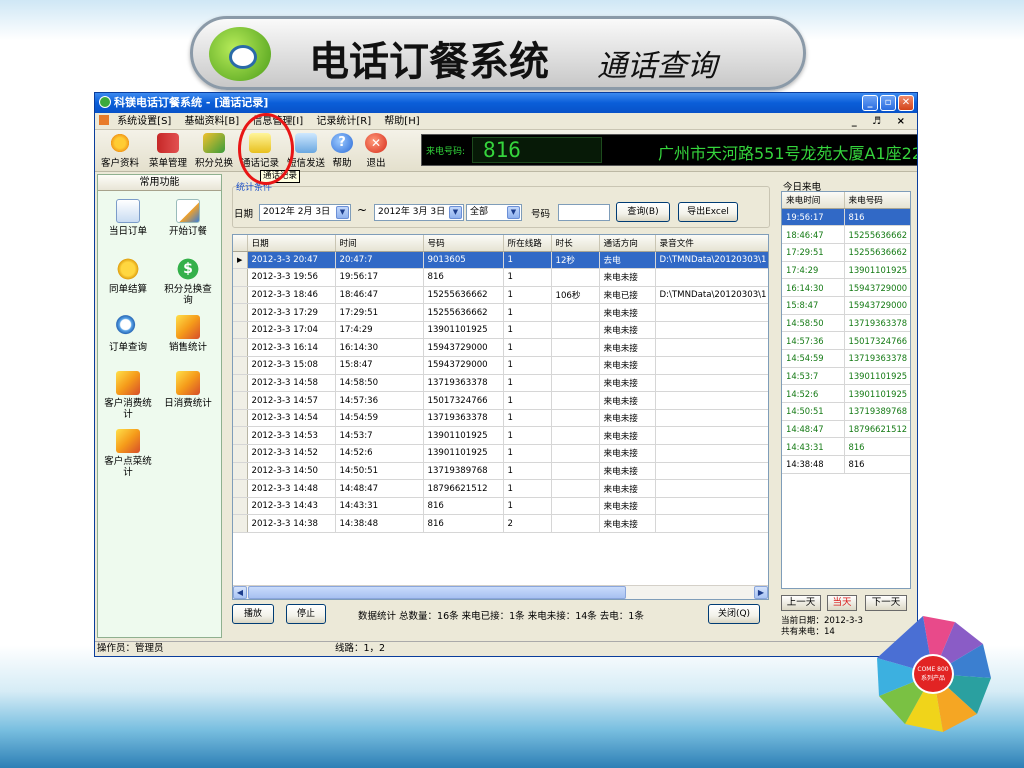  Describe the element at coordinates (500, 400) in the screenshot. I see `table-row: 2012-3-3 14:57 14:57:36 15017324766 1 来电未接` at that location.